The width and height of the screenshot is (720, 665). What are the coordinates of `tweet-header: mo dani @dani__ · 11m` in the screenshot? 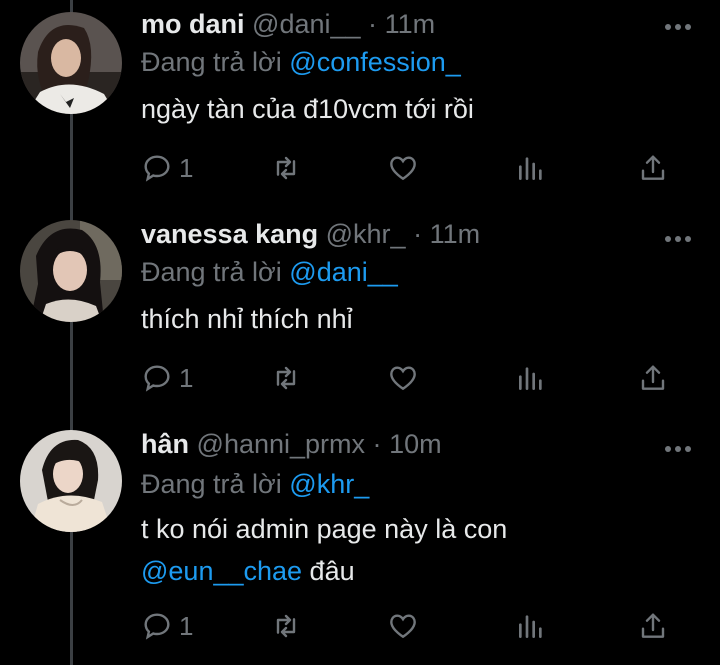 It's located at (288, 24).